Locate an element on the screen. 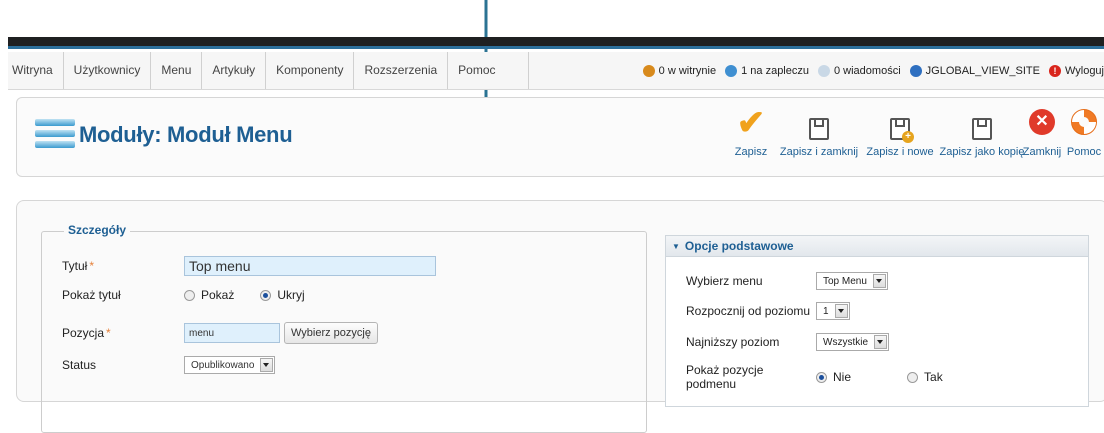 This screenshot has width=1104, height=433. menu-item-components: Komponenty is located at coordinates (310, 70).